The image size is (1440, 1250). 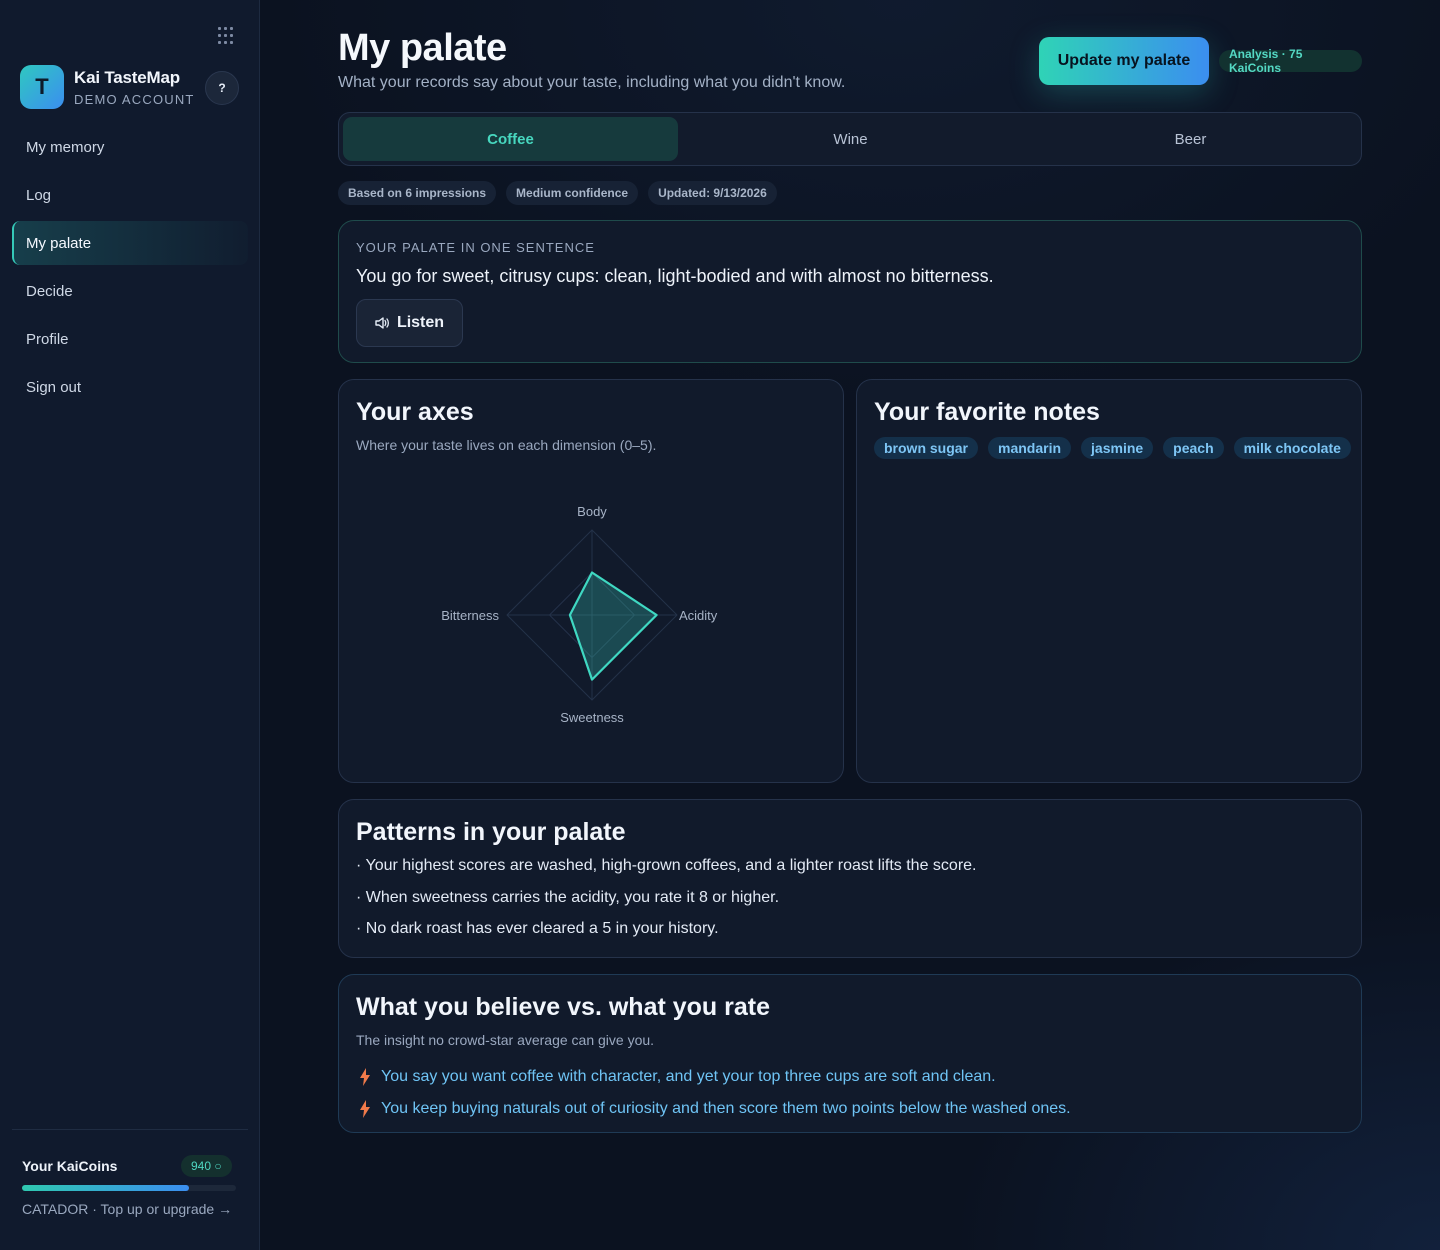 I want to click on category-tabs: Coffee Wine Beer, so click(x=850, y=139).